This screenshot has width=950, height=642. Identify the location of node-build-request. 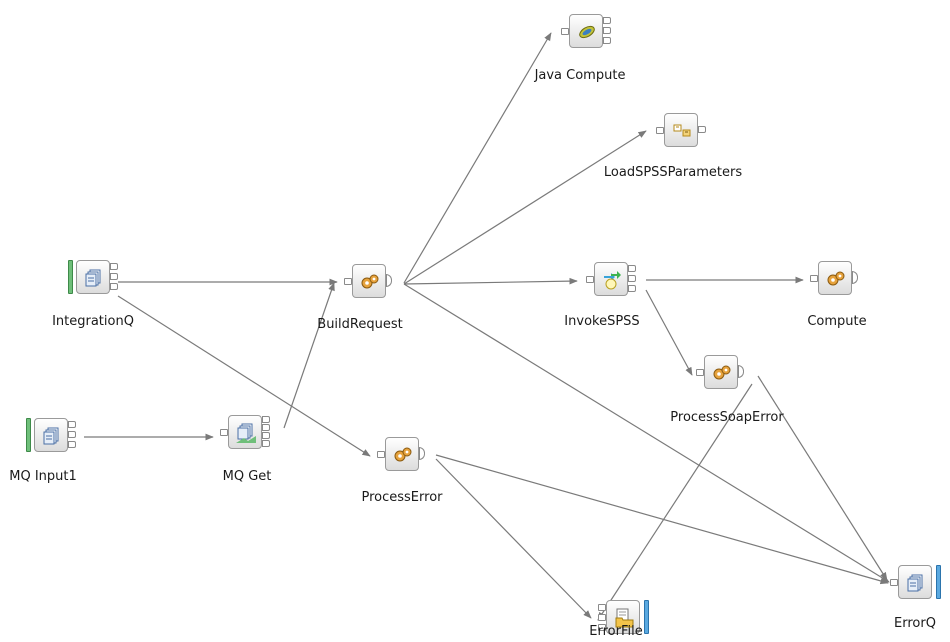
(368, 281).